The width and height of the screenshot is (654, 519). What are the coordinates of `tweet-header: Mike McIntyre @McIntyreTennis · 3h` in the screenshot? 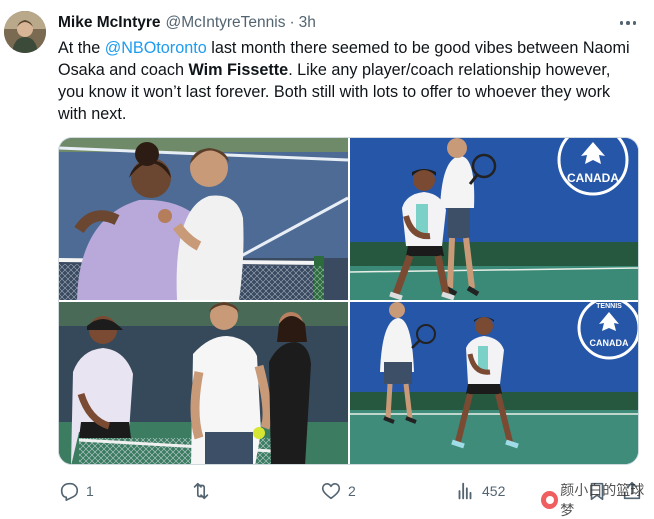 It's located at (187, 23).